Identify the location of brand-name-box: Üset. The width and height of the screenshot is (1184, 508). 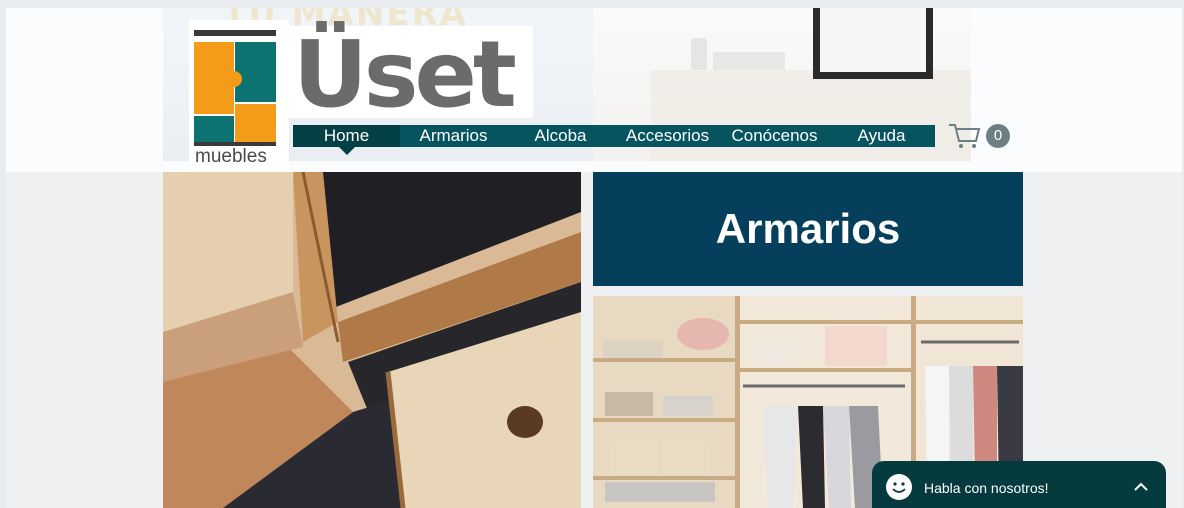
(411, 74).